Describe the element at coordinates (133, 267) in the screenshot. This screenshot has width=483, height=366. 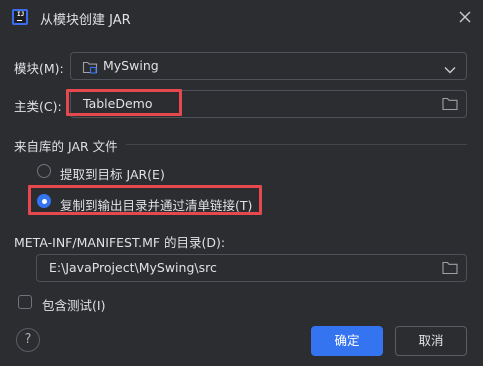
I see `manifest-dir-value: E:\JavaProject\MySwing\src` at that location.